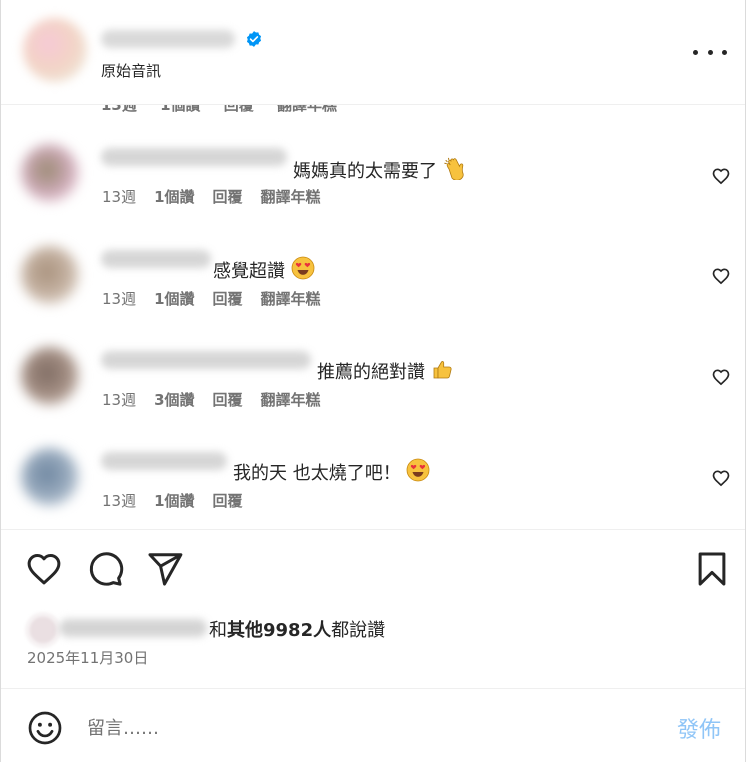  Describe the element at coordinates (710, 52) in the screenshot. I see `more-options-icon` at that location.